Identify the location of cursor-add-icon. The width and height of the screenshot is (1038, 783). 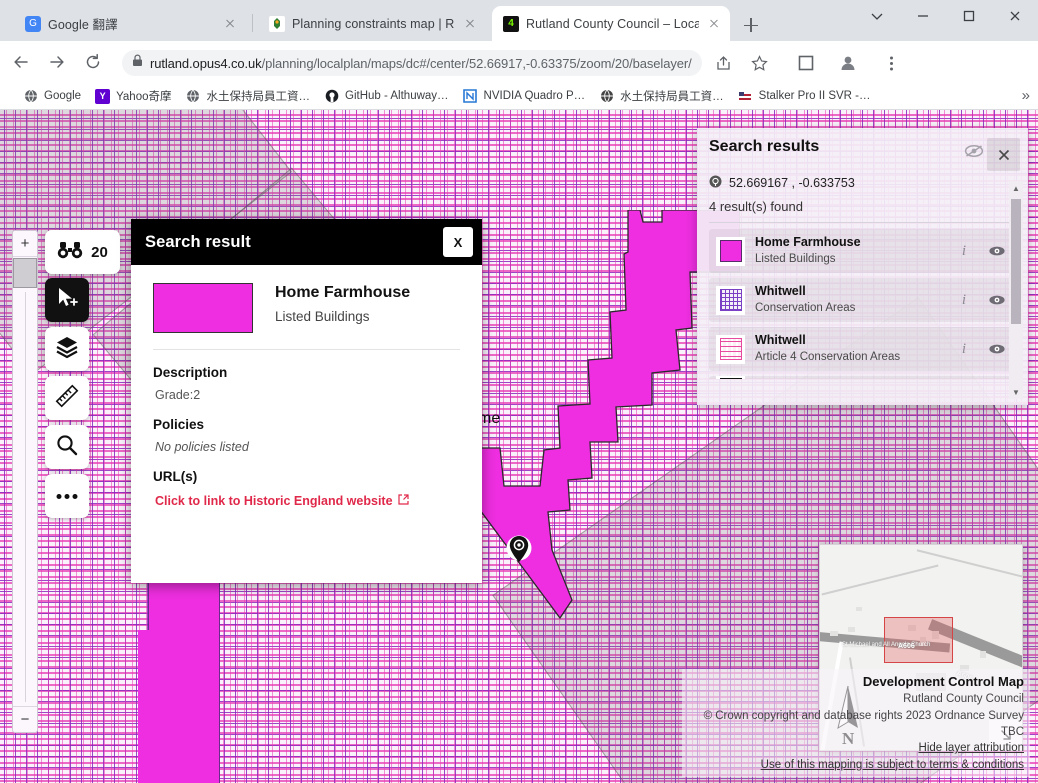
(67, 300).